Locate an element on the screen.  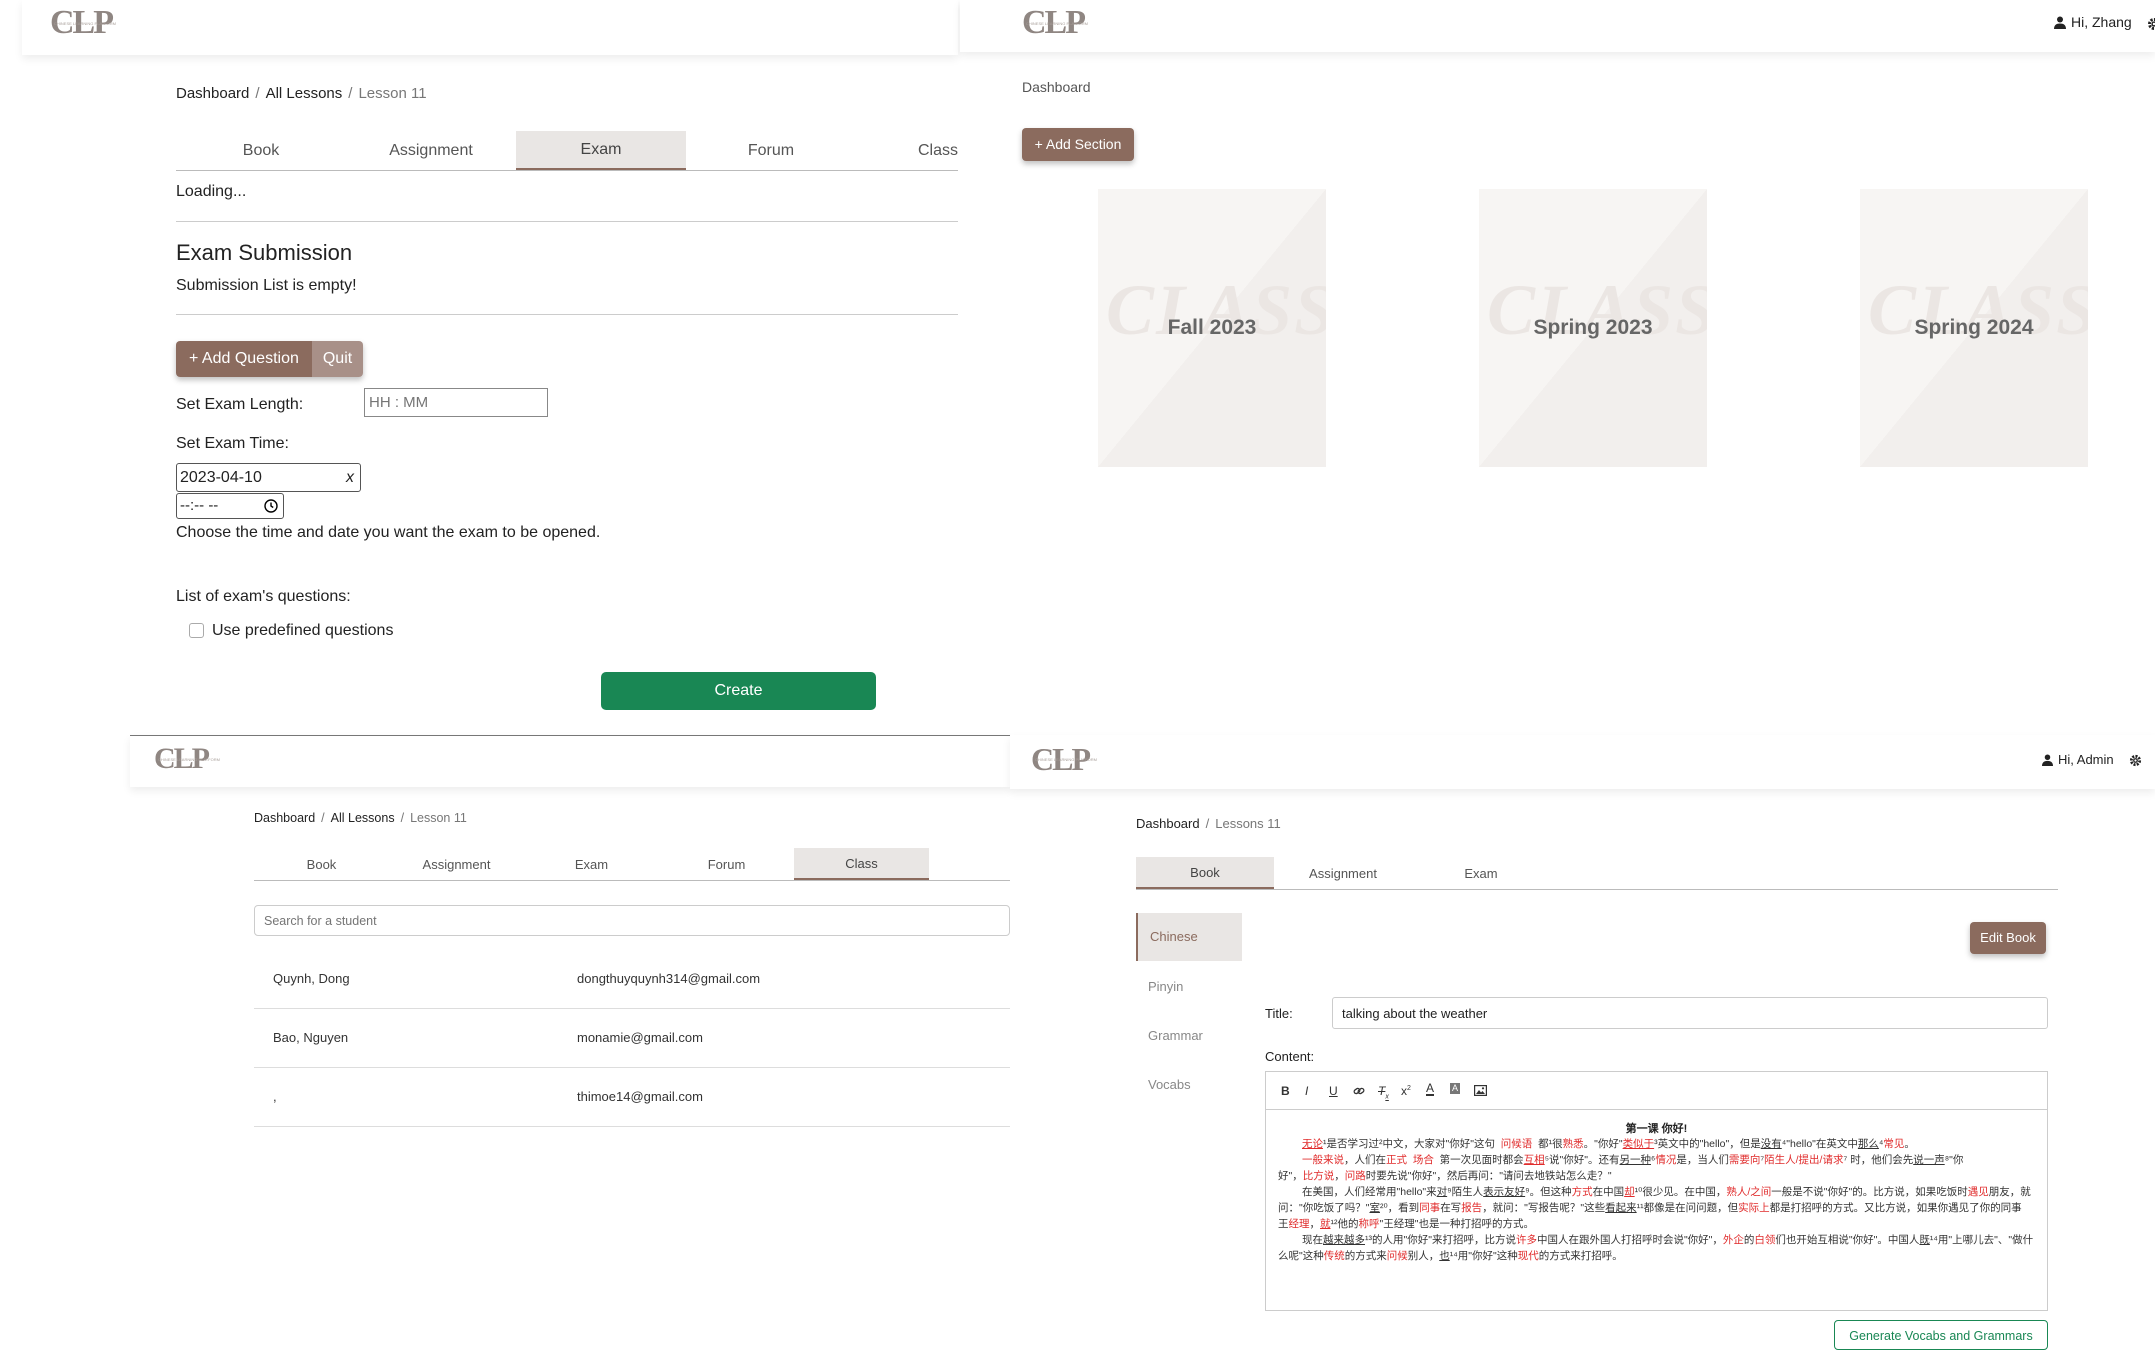
class-card: CLASS Spring 2023 is located at coordinates (1593, 328).